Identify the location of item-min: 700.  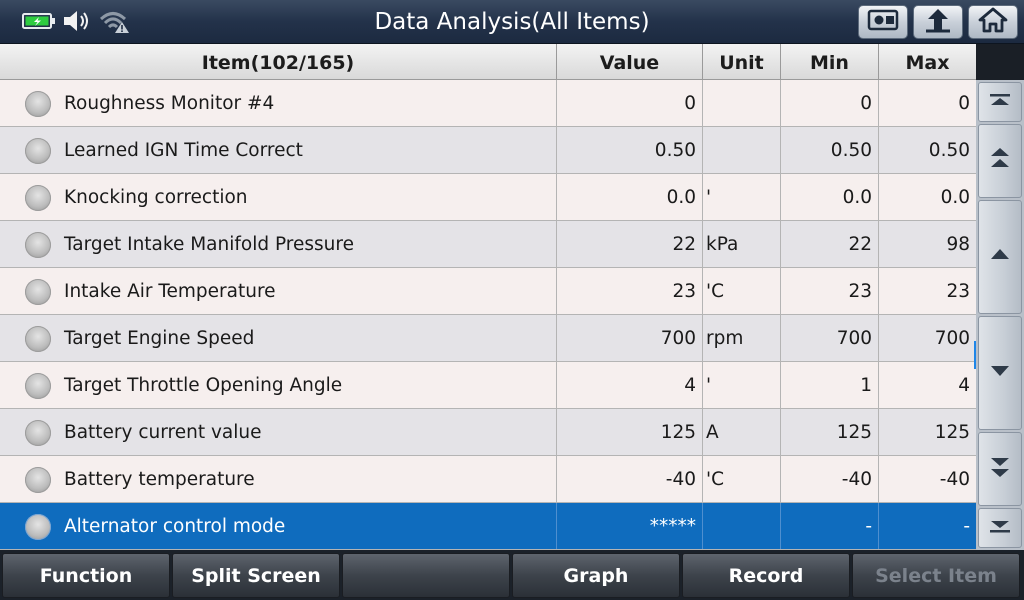
(830, 338).